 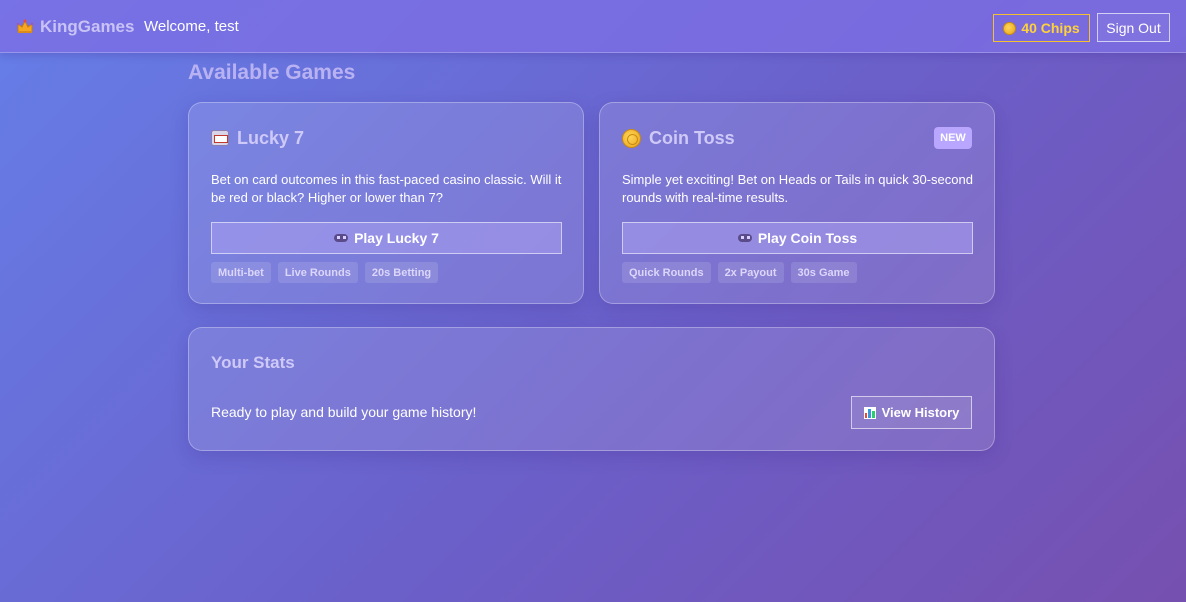 I want to click on card-header: Lucky 7, so click(x=257, y=138).